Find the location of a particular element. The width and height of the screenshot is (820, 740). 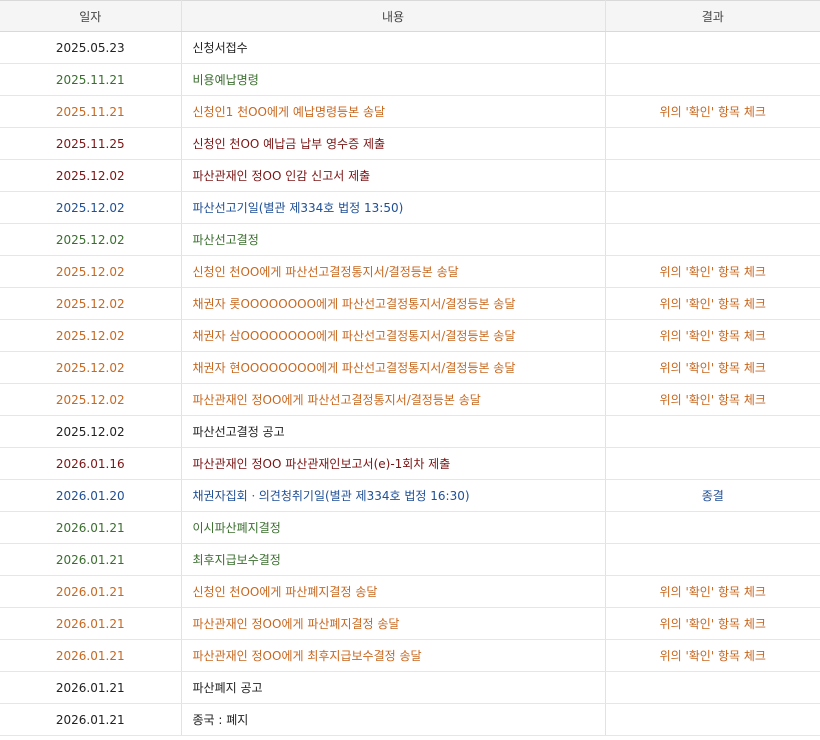

table-row: 2026.01.21 종국 : 폐지 is located at coordinates (410, 719).